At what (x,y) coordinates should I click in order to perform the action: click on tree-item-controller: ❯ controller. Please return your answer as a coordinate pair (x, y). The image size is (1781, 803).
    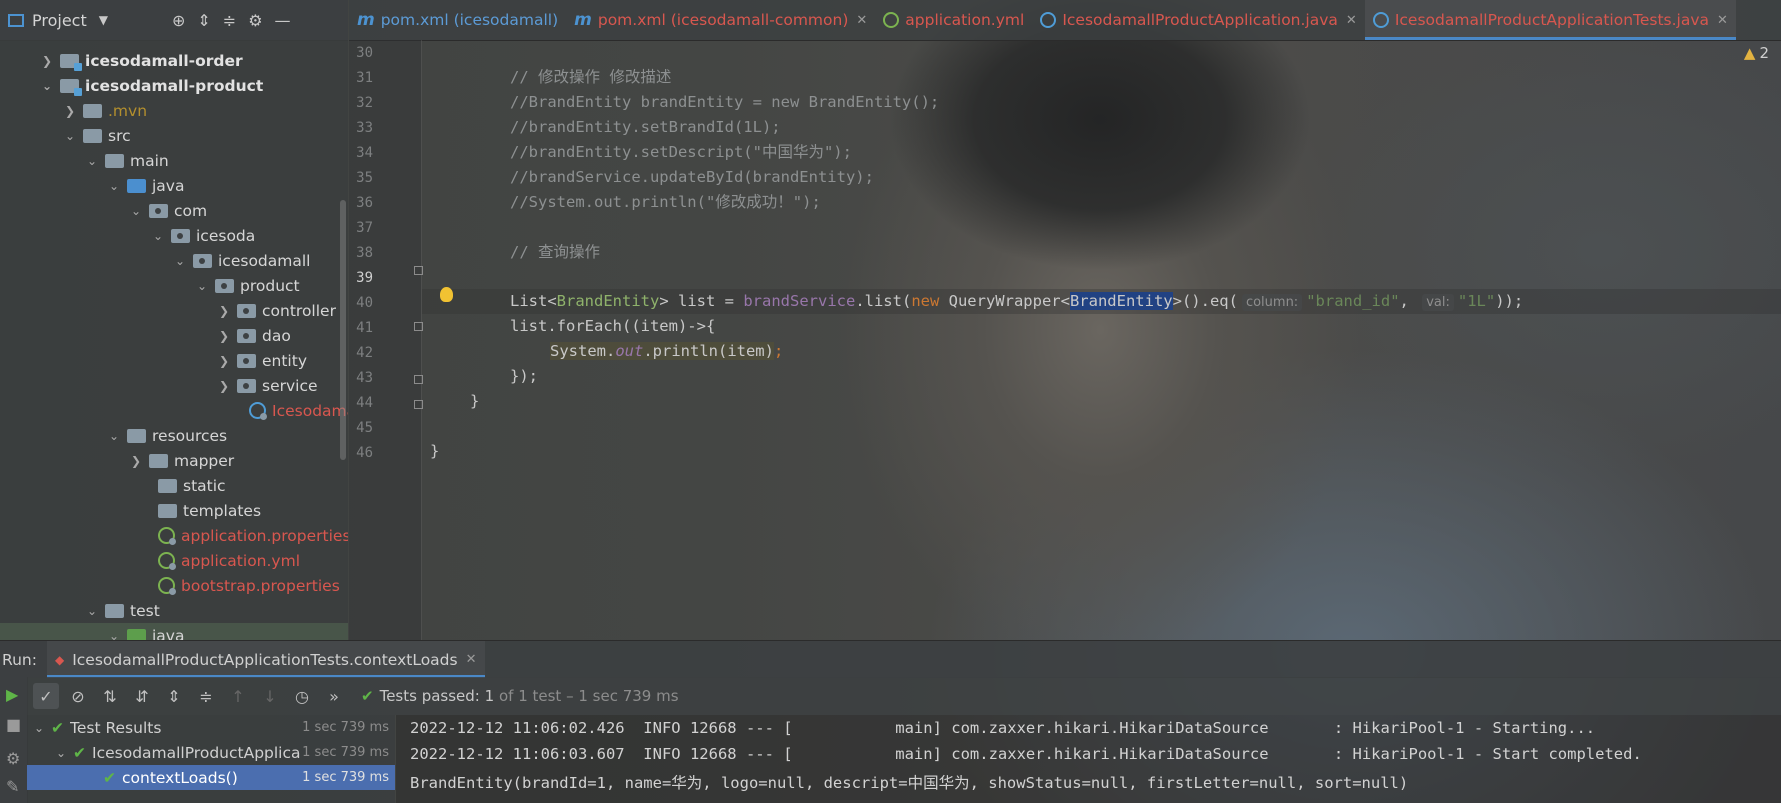
    Looking at the image, I should click on (276, 310).